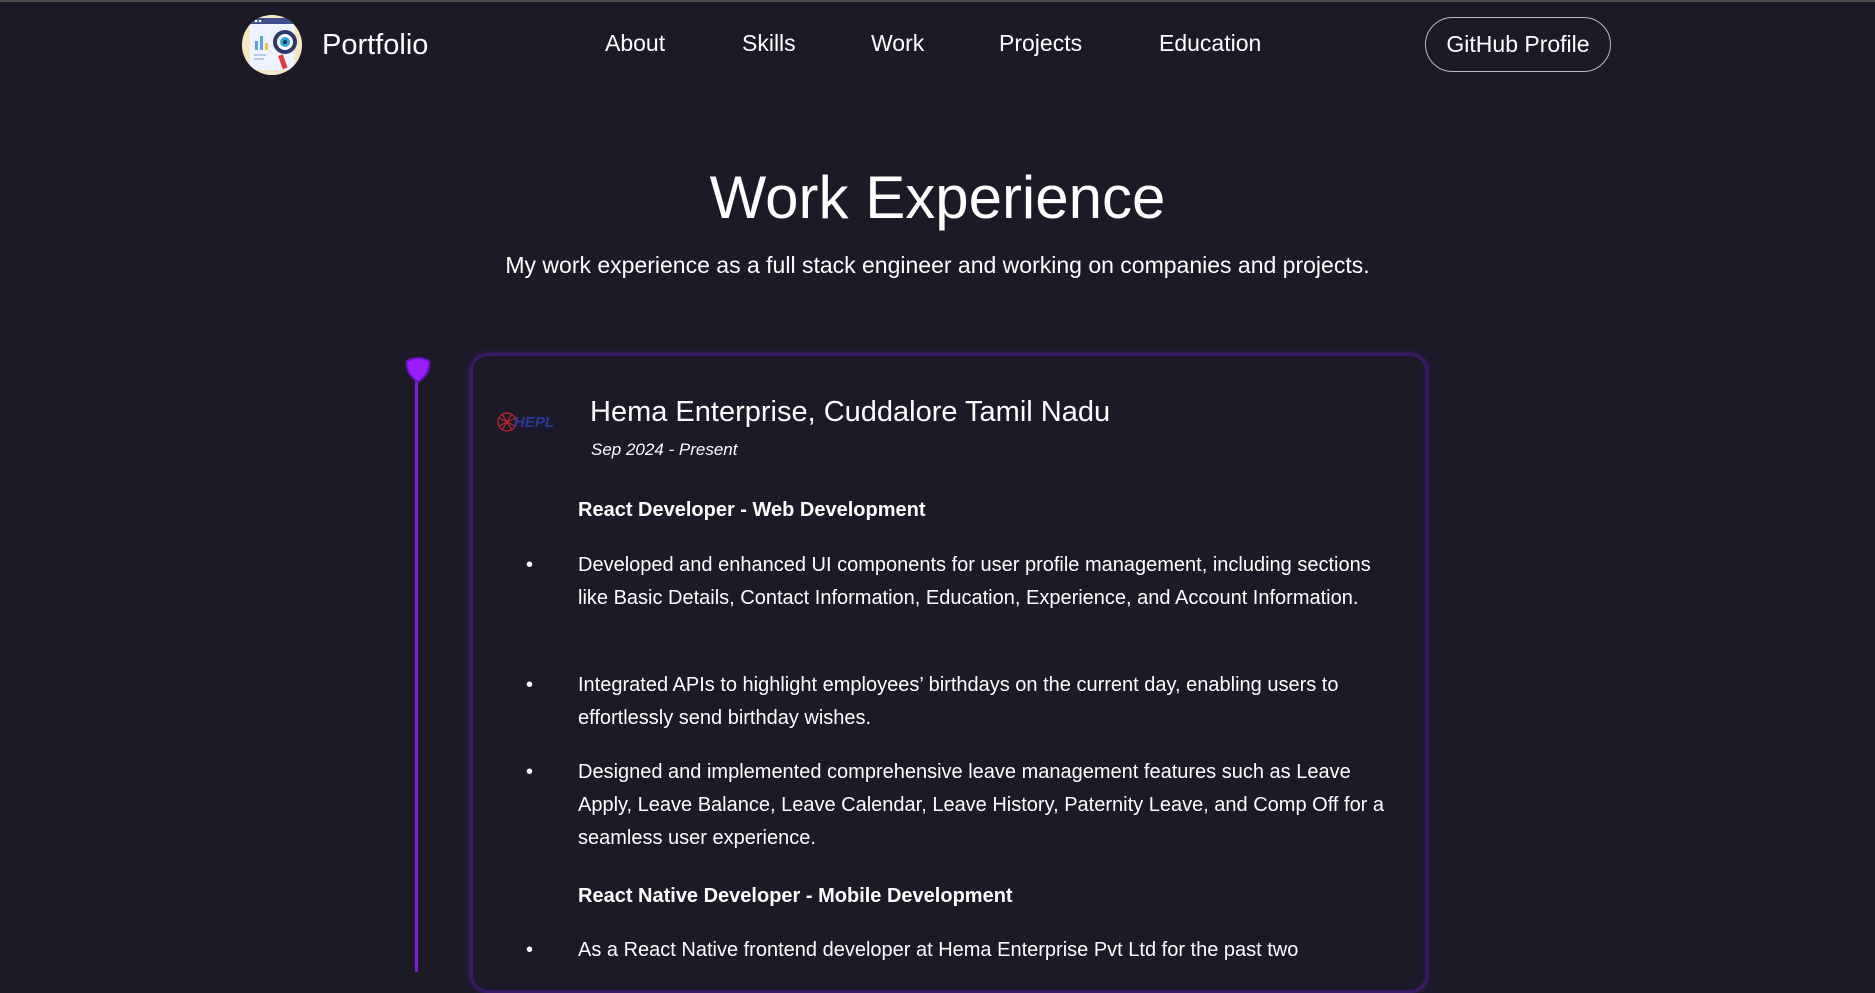 This screenshot has width=1875, height=993. What do you see at coordinates (897, 43) in the screenshot?
I see `nav-link-work: Work` at bounding box center [897, 43].